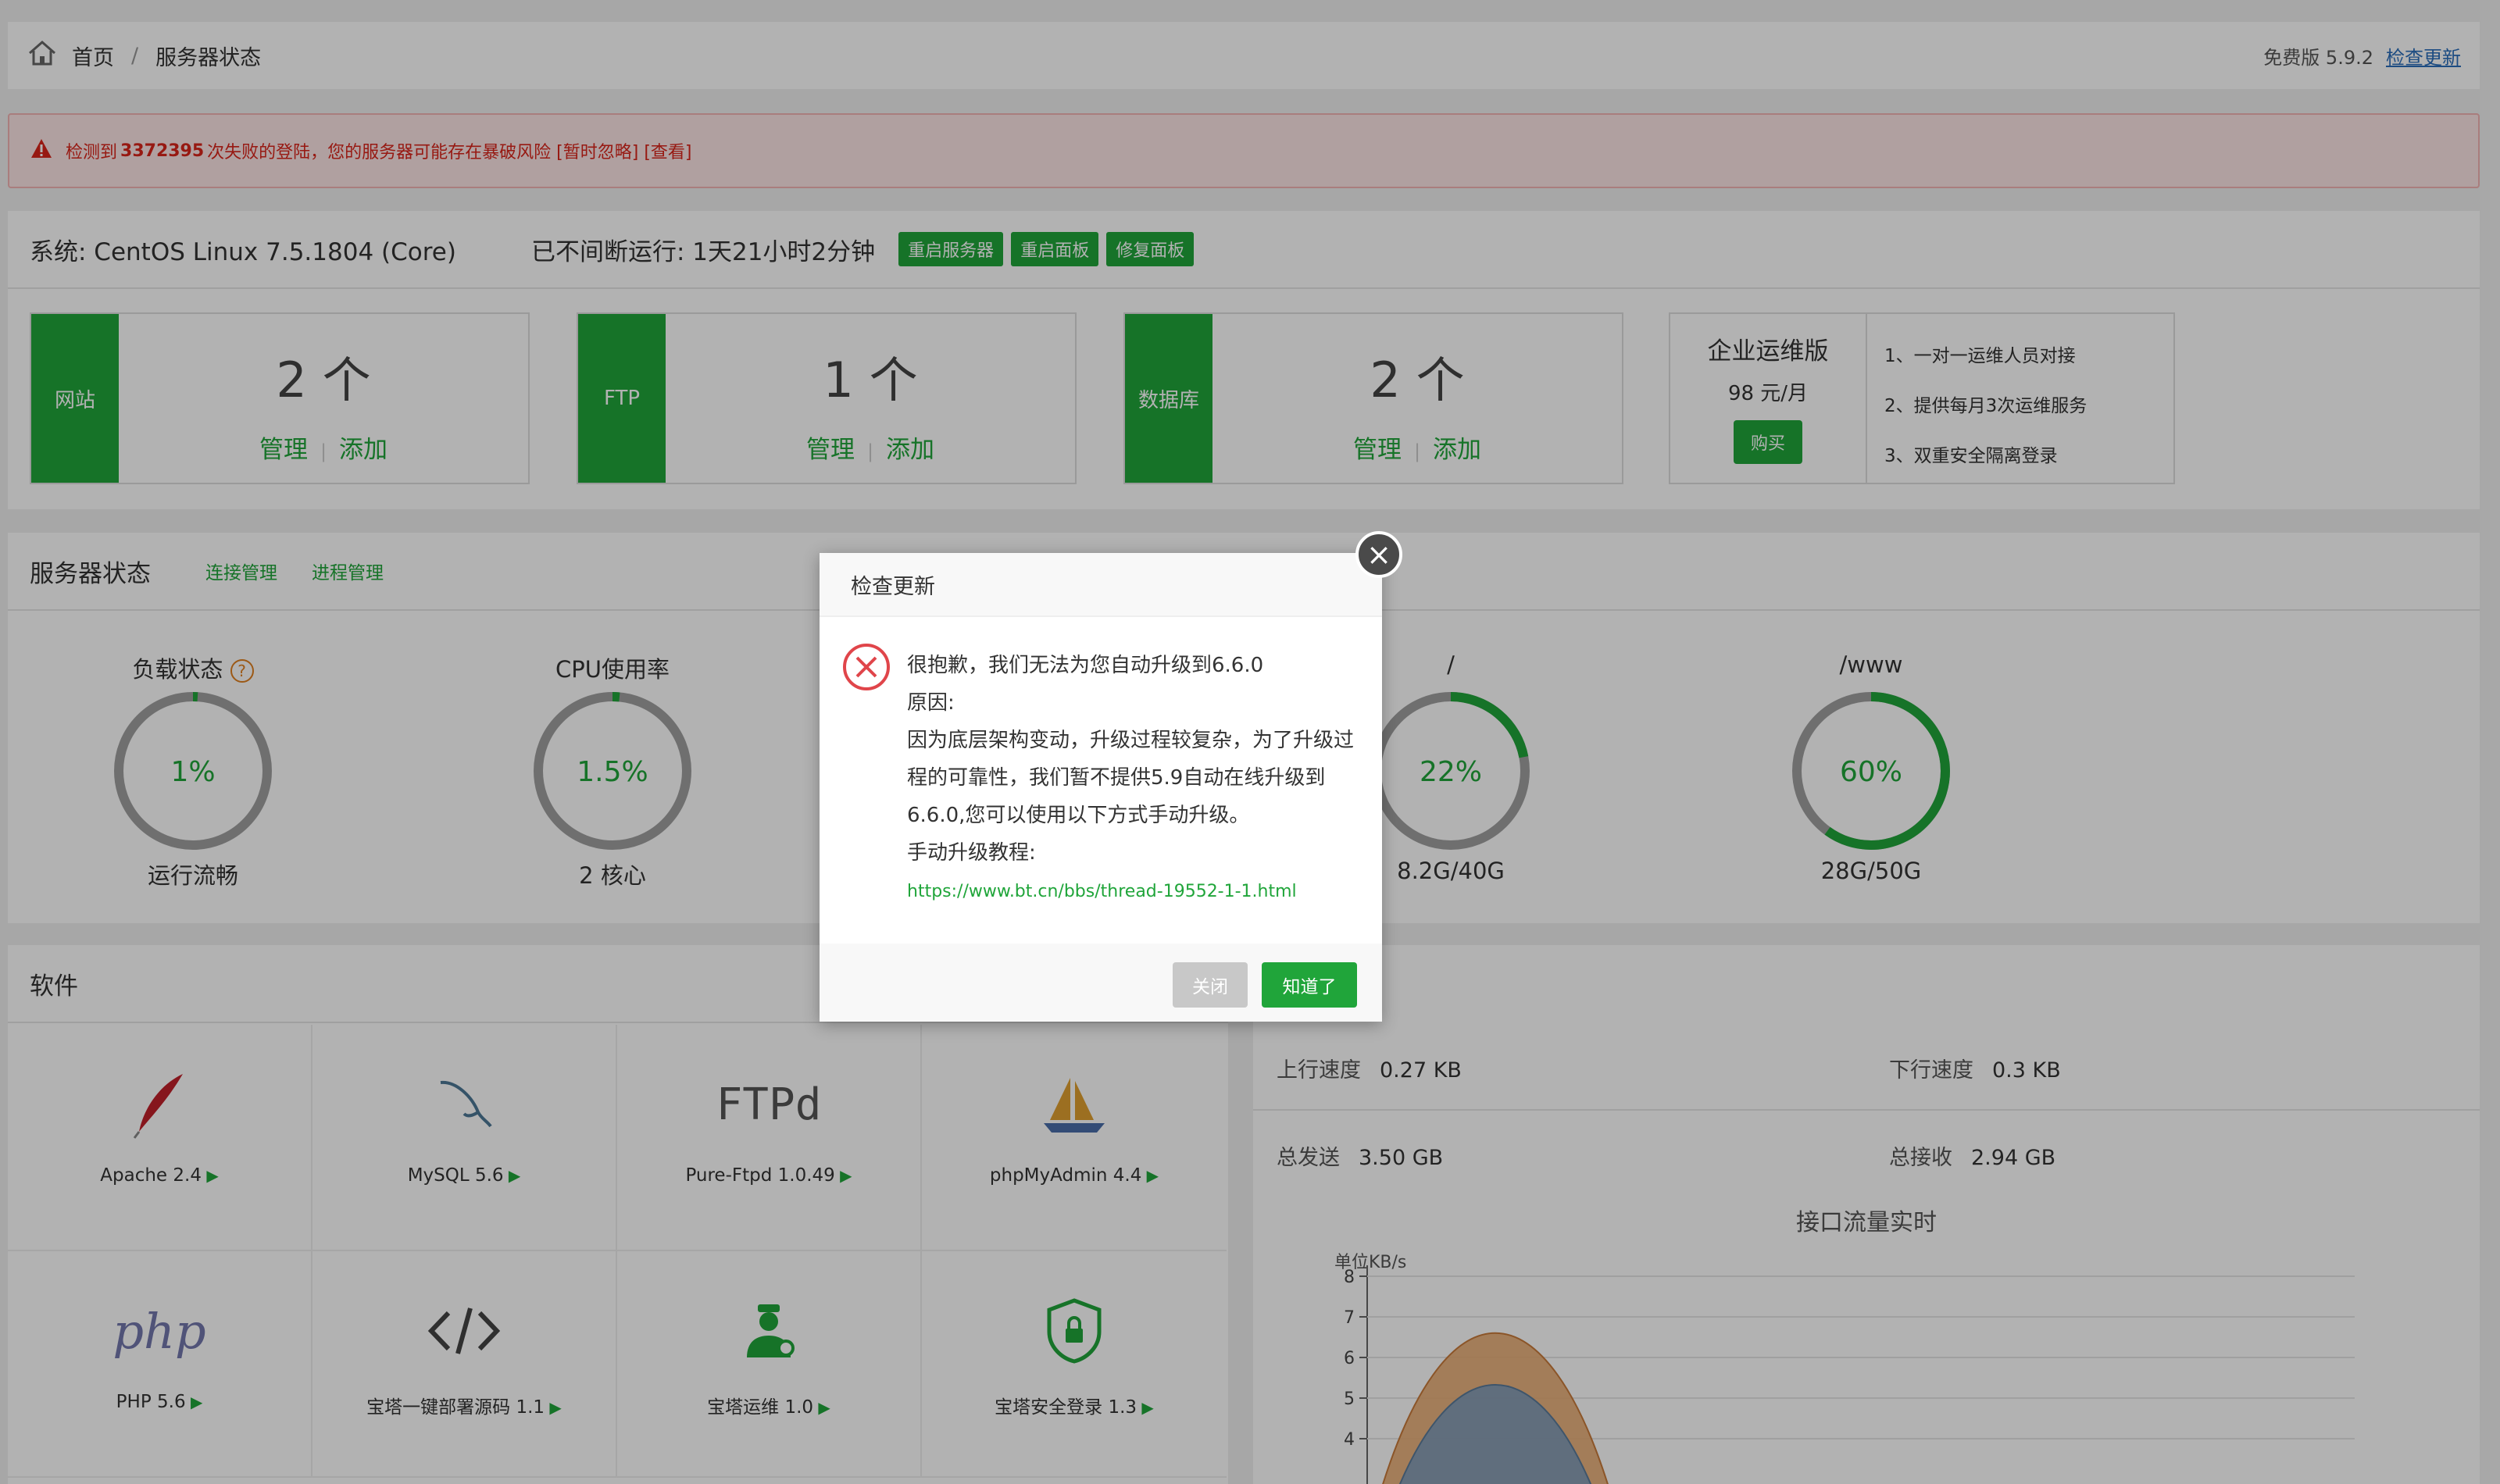  Describe the element at coordinates (1309, 985) in the screenshot. I see `ok-button: 知道了` at that location.